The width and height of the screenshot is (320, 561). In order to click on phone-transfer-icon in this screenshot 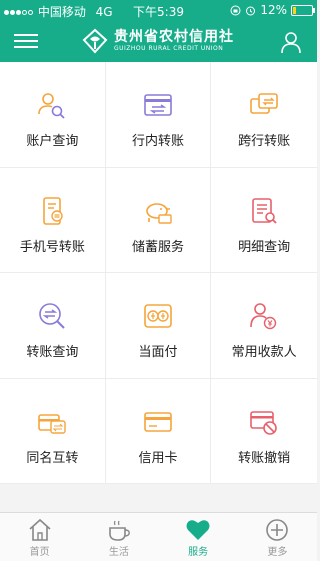, I will do `click(53, 210)`.